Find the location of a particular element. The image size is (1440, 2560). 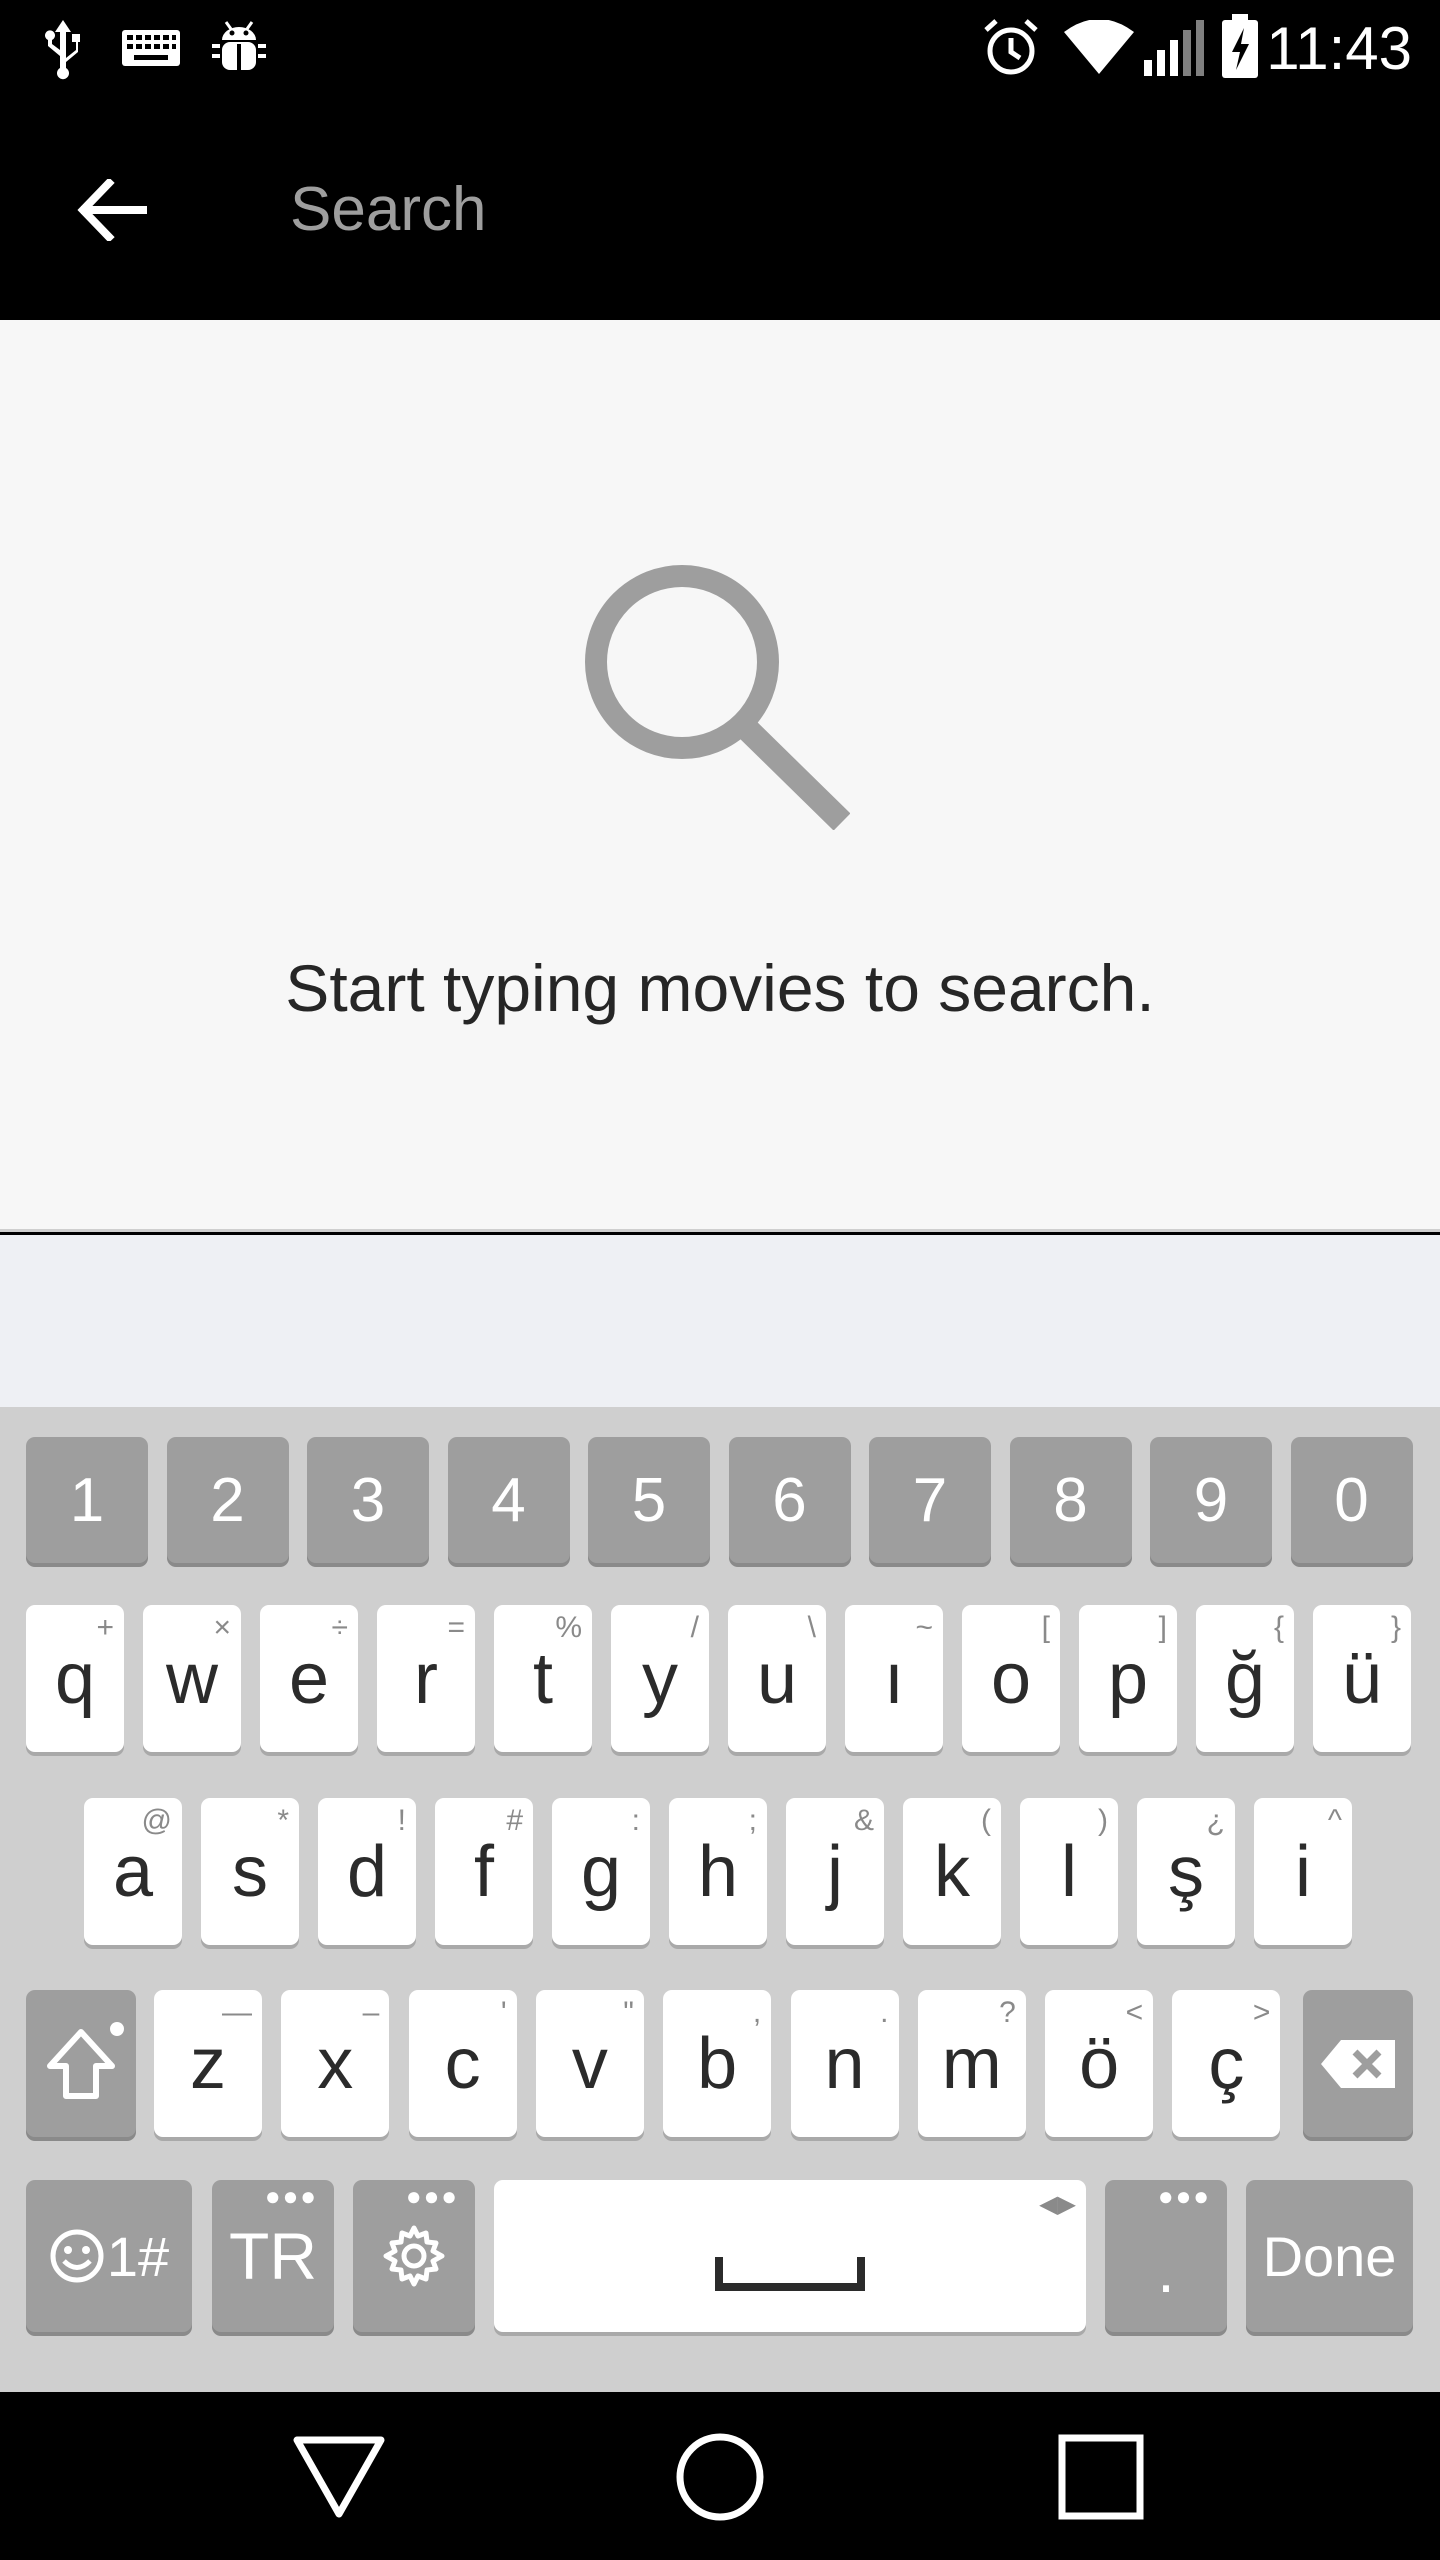

key-digit-5: 6 is located at coordinates (789, 1500).